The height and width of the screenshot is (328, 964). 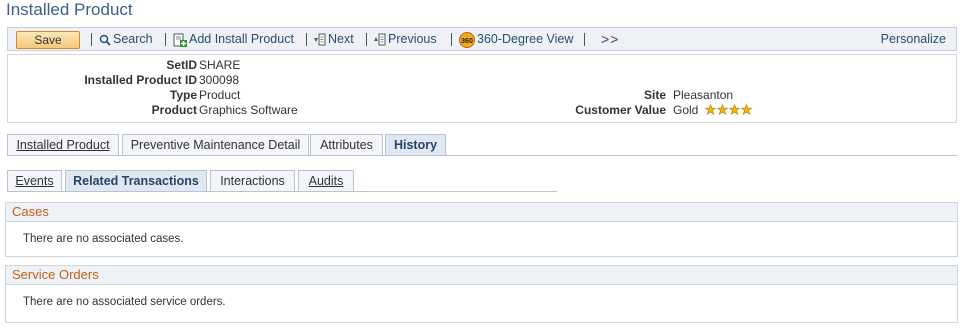 I want to click on setid-value: SHARE, so click(x=220, y=65).